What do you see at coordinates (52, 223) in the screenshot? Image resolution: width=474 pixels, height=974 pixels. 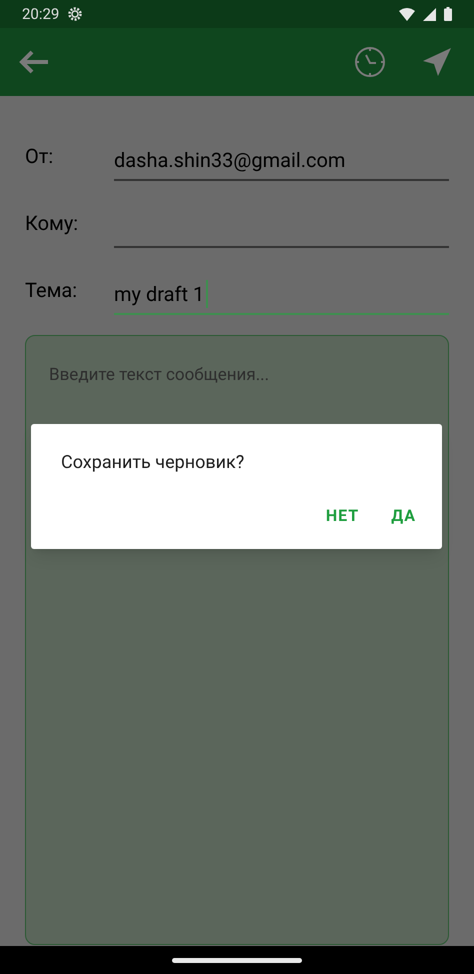 I see `field-label: Кому:` at bounding box center [52, 223].